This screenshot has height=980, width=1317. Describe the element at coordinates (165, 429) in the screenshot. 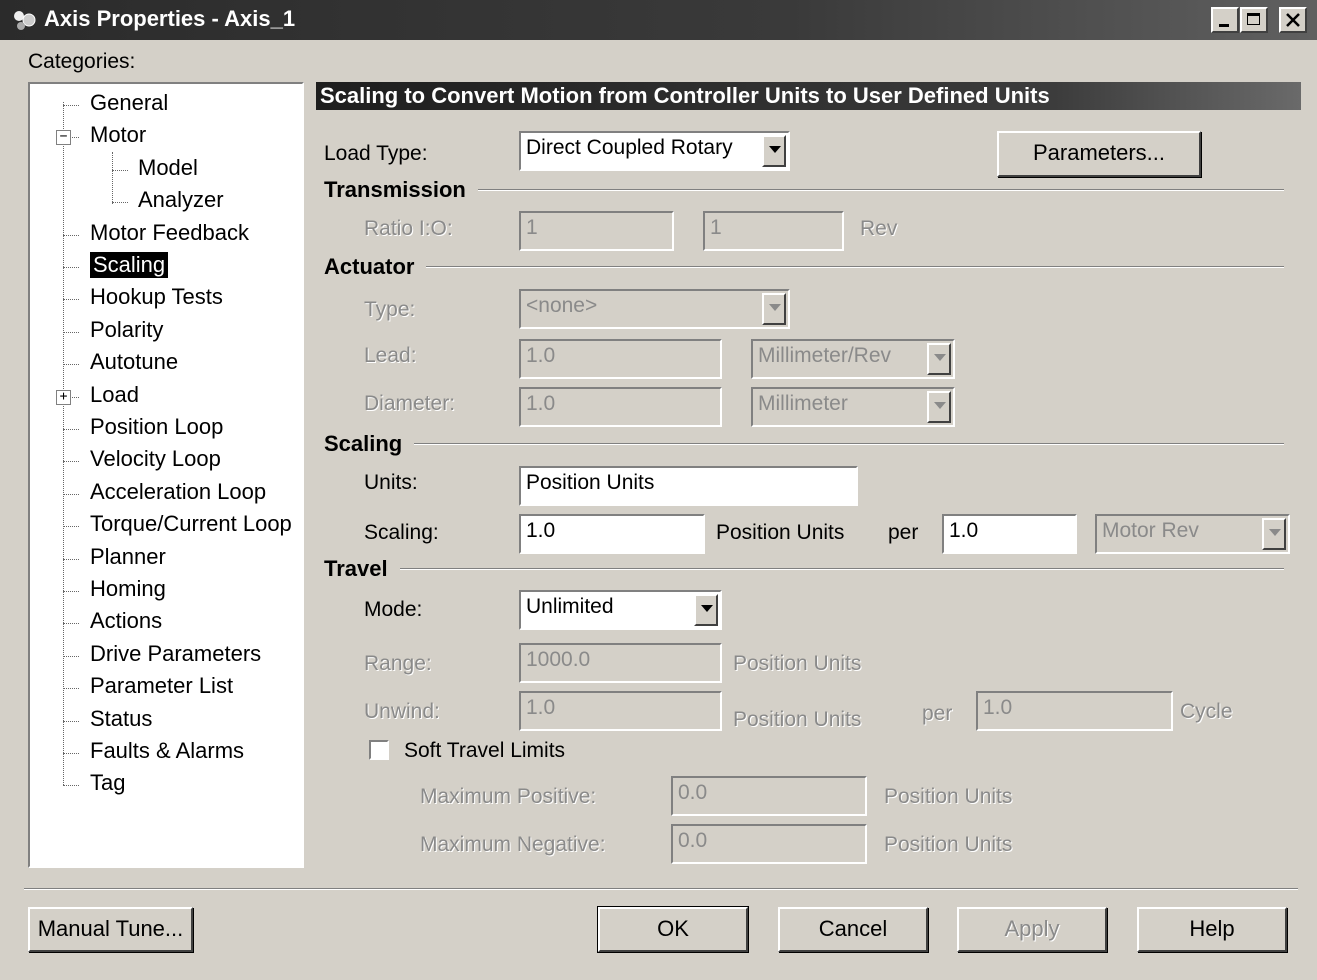

I see `tree-item-position-loop: Position Loop` at that location.